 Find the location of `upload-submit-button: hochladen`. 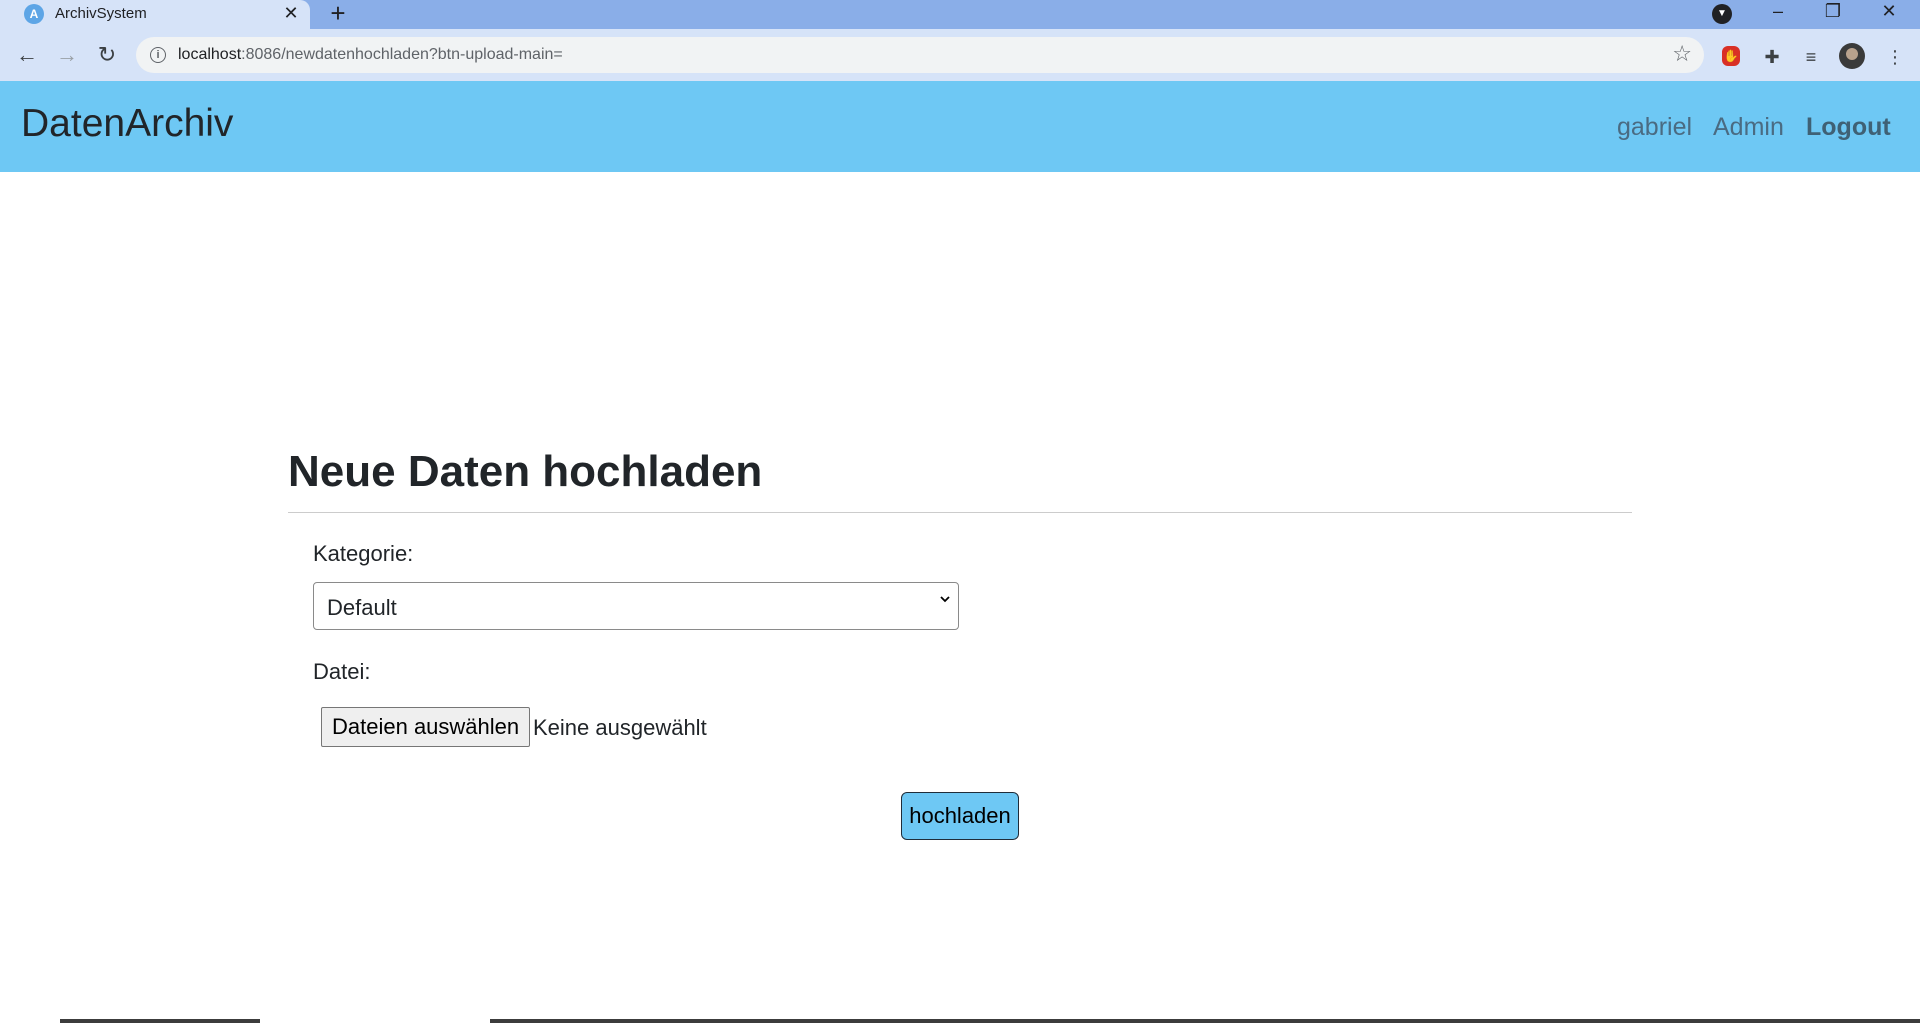

upload-submit-button: hochladen is located at coordinates (960, 816).